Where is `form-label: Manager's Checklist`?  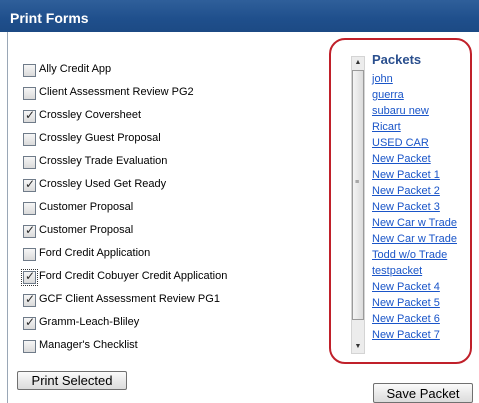
form-label: Manager's Checklist is located at coordinates (88, 345).